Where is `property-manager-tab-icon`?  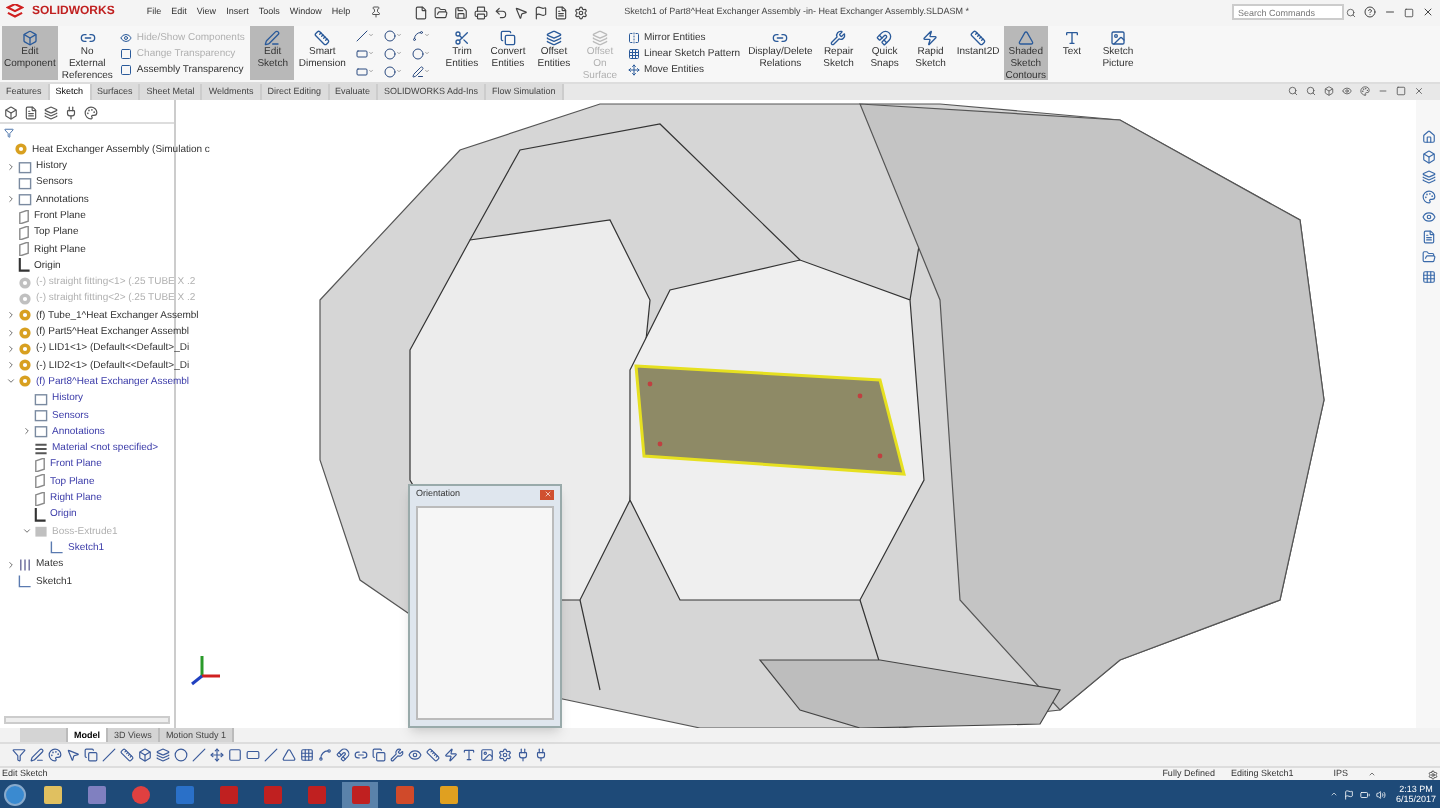
property-manager-tab-icon is located at coordinates (31, 112).